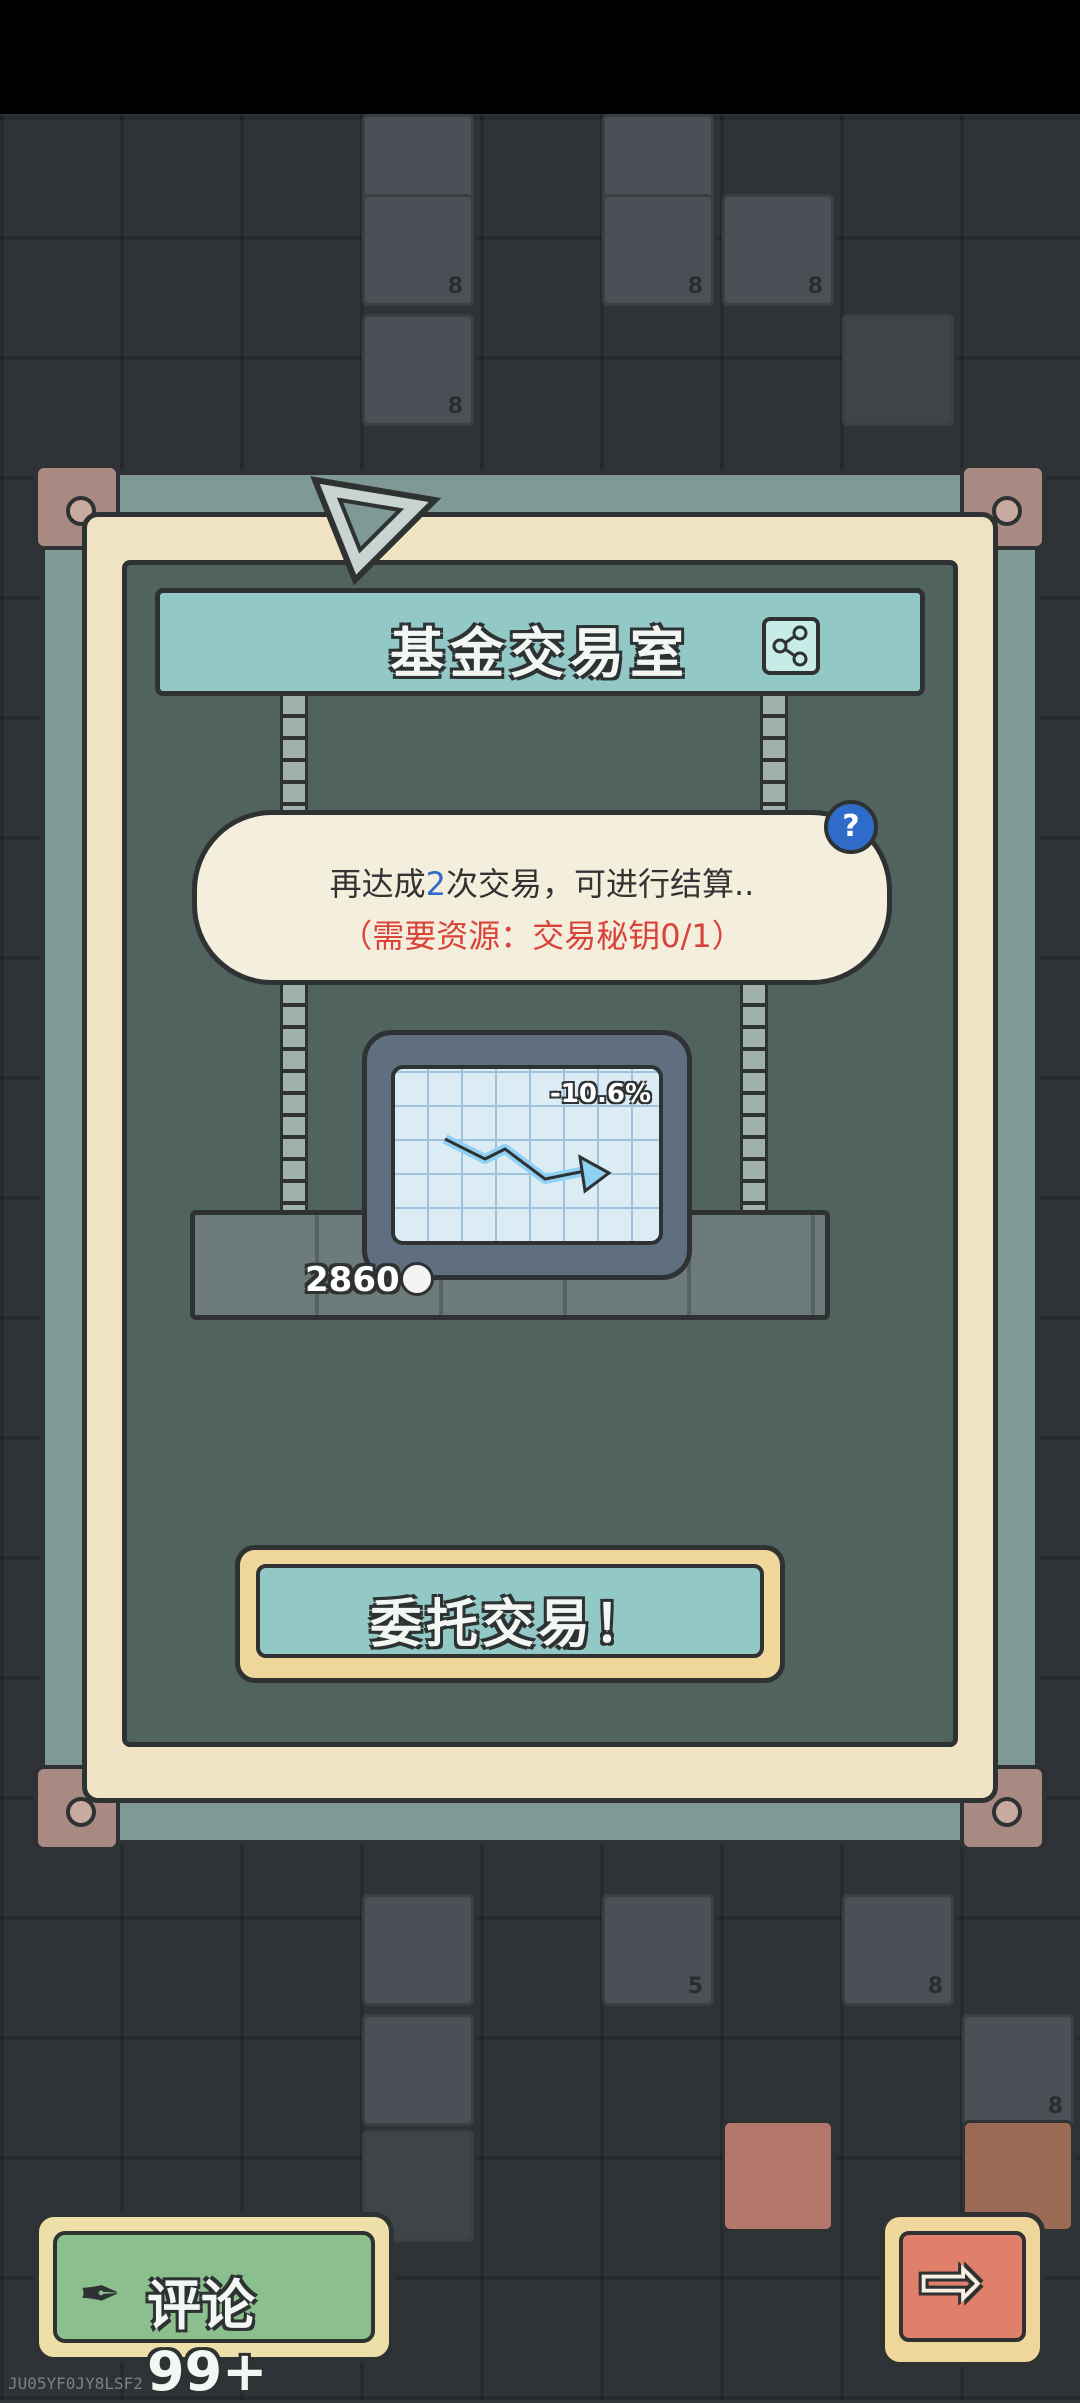 Image resolution: width=1080 pixels, height=2403 pixels. I want to click on next-button-face: ⇨, so click(962, 2286).